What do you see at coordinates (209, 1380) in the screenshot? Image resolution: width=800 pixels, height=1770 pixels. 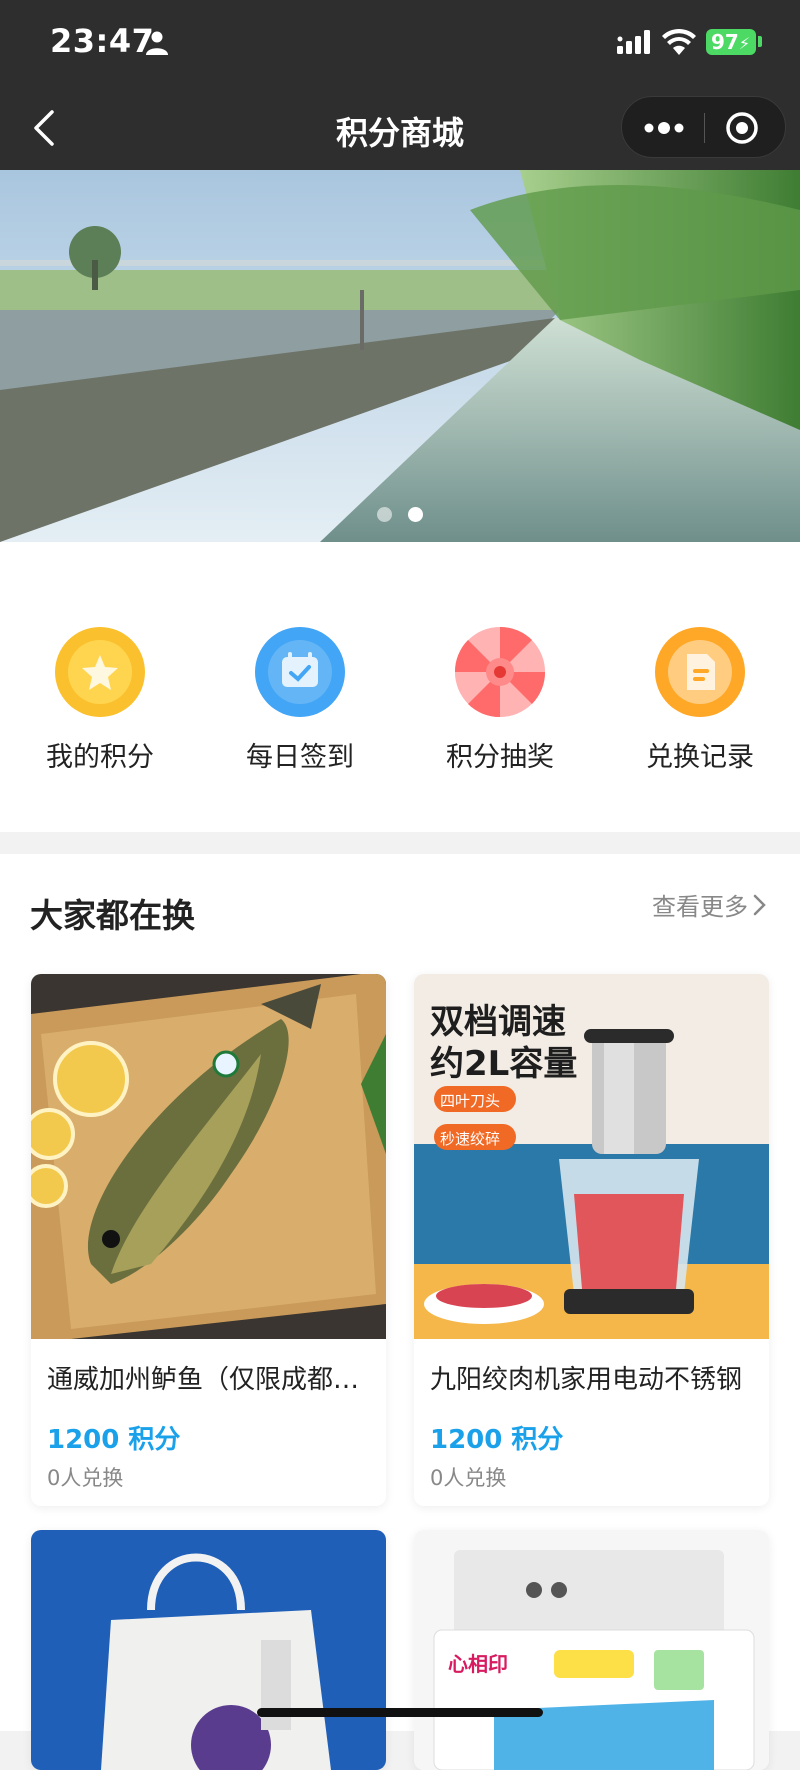 I see `product-name: 通威加州鲈鱼（仅限成都地区）` at bounding box center [209, 1380].